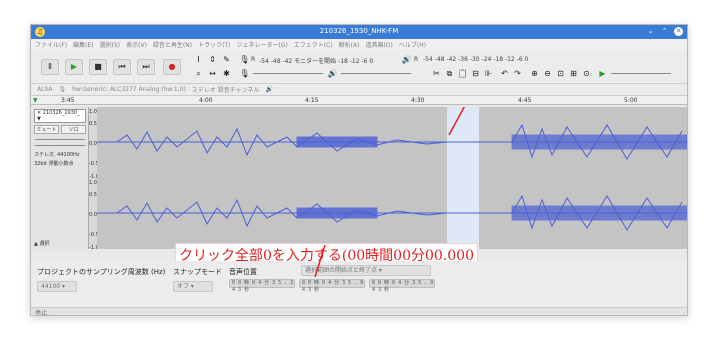  What do you see at coordinates (412, 44) in the screenshot?
I see `menu-help: ヘルプ(H)` at bounding box center [412, 44].